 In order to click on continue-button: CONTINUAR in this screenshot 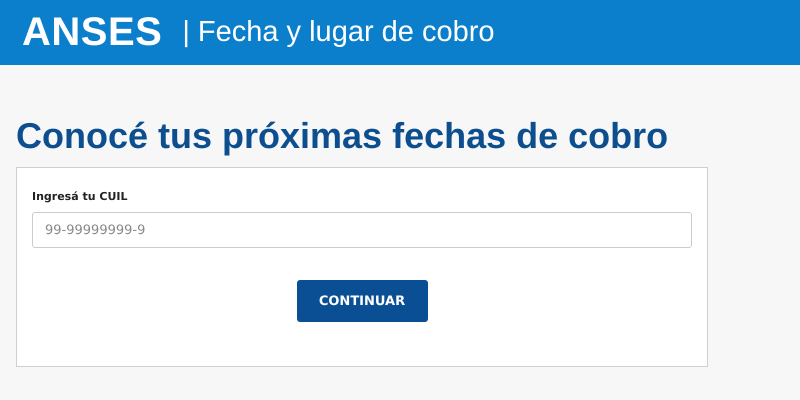, I will do `click(362, 301)`.